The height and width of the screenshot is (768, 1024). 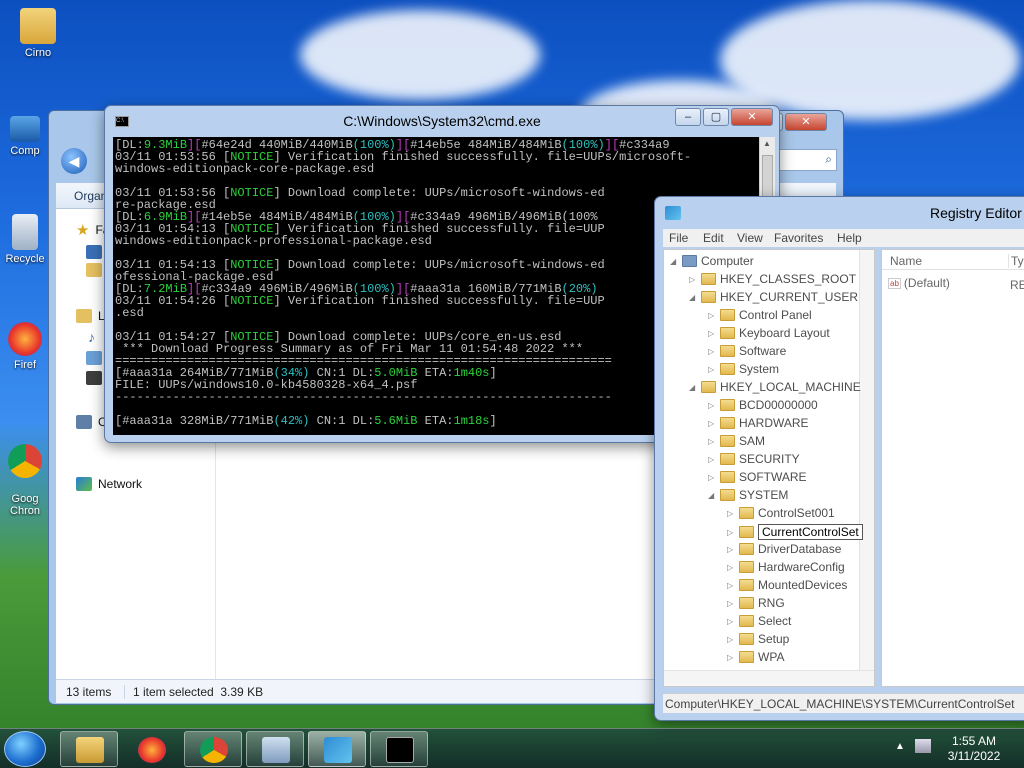 I want to click on pictures-icon, so click(x=94, y=358).